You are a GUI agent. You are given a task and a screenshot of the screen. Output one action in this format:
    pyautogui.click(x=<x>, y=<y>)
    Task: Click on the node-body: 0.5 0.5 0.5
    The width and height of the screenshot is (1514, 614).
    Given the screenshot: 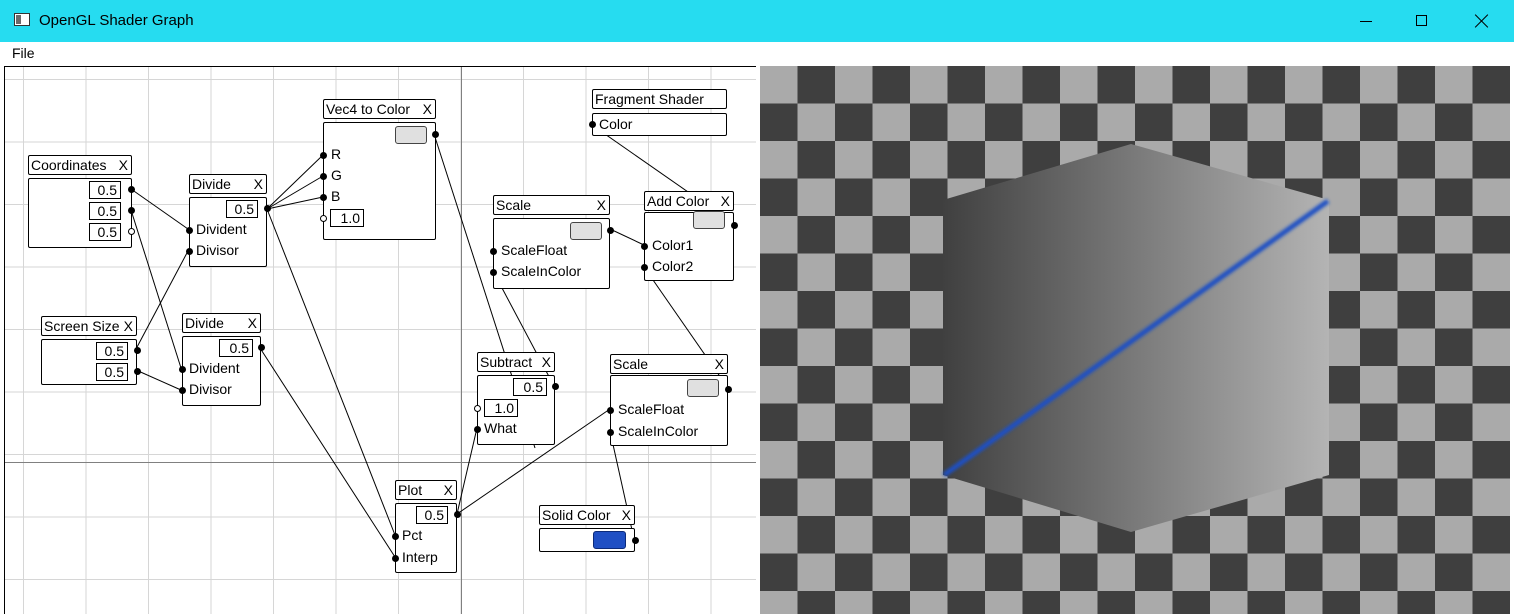 What is the action you would take?
    pyautogui.click(x=81, y=213)
    